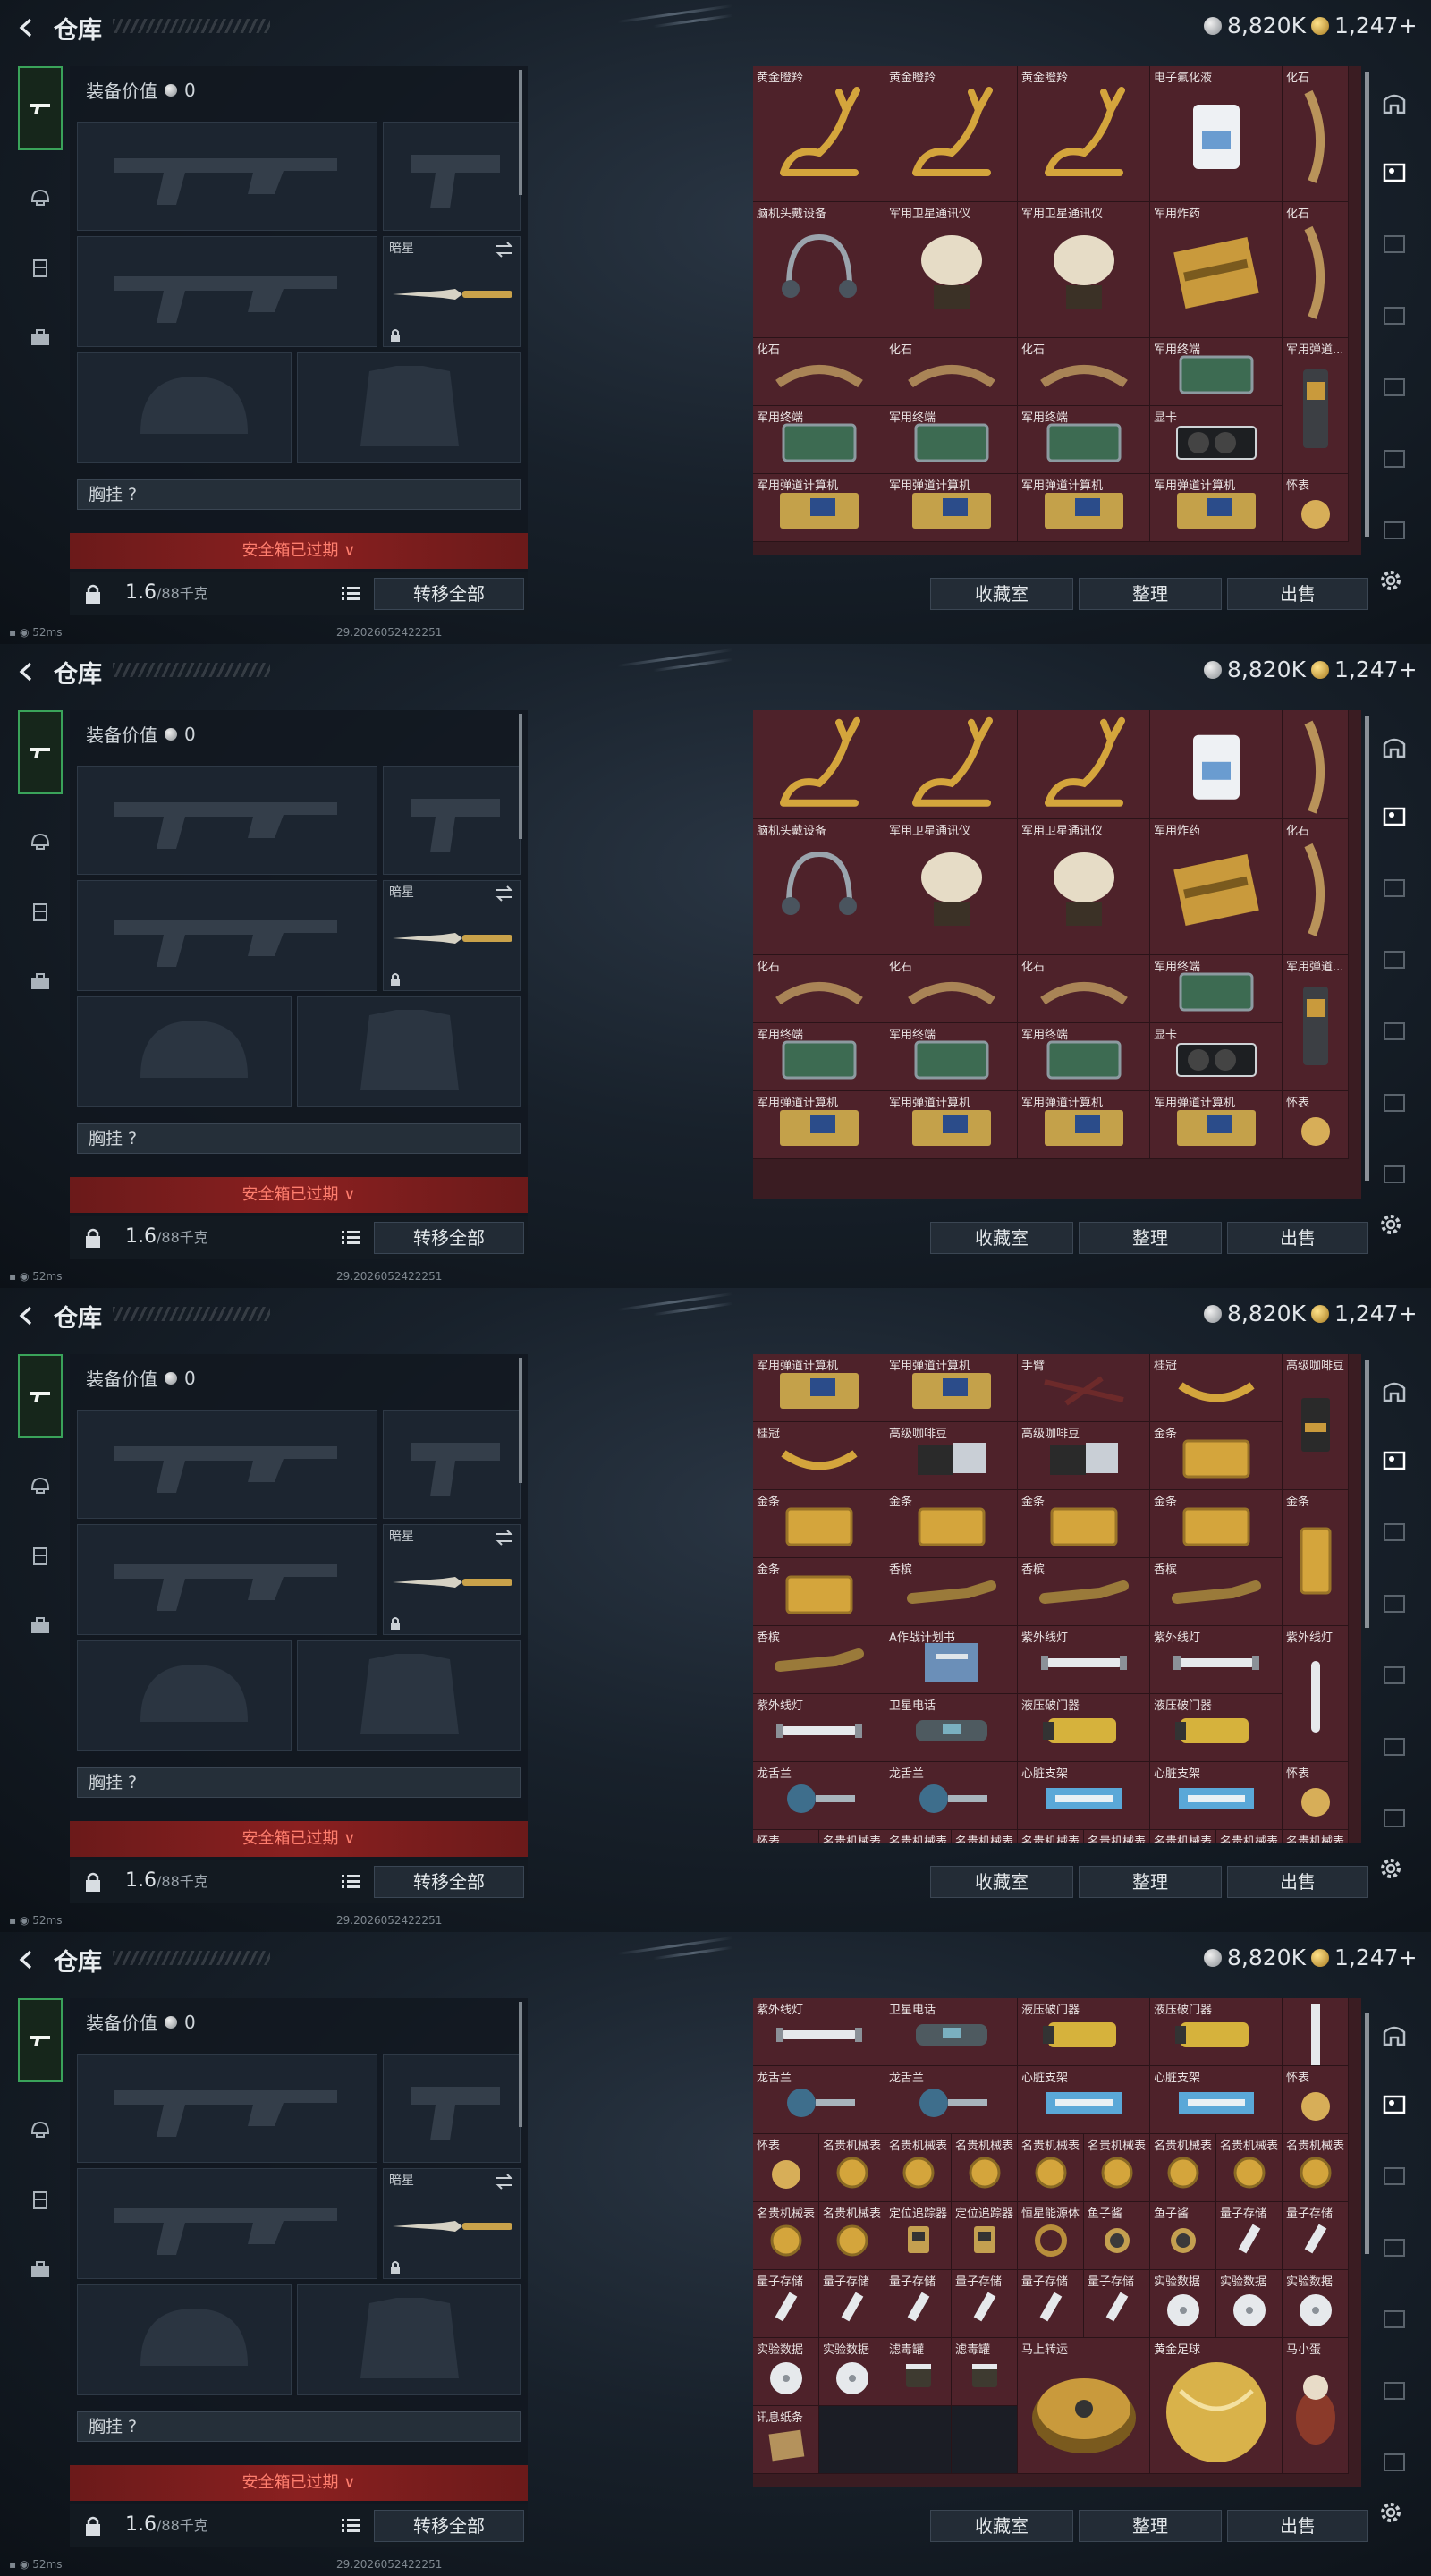 The image size is (1431, 2576). What do you see at coordinates (819, 1796) in the screenshot?
I see `stash-item: 龙舌兰` at bounding box center [819, 1796].